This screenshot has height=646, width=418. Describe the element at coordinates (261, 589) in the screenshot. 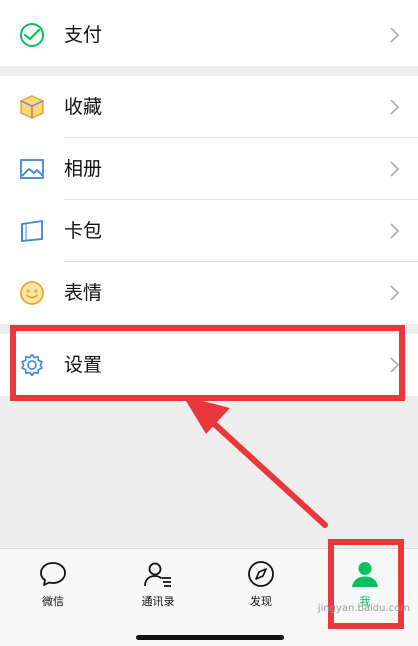

I see `tab-discover: 发现` at that location.